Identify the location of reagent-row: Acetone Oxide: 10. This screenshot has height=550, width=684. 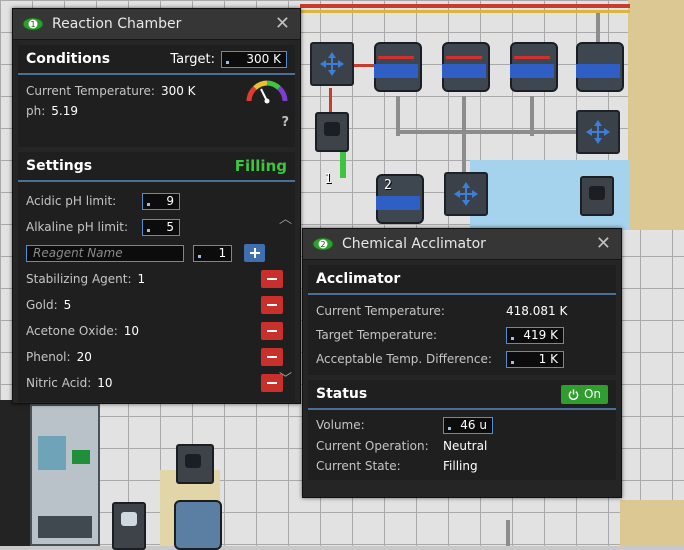
(154, 331).